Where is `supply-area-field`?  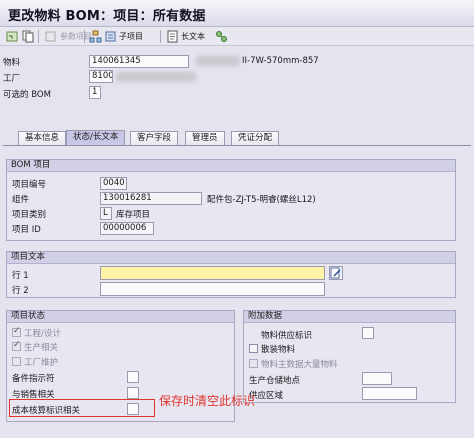
supply-area-field is located at coordinates (389, 393).